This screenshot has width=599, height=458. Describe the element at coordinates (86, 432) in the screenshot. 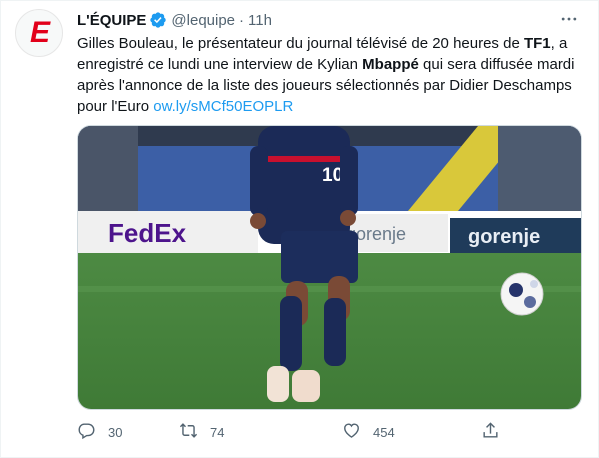

I see `reply-icon` at that location.